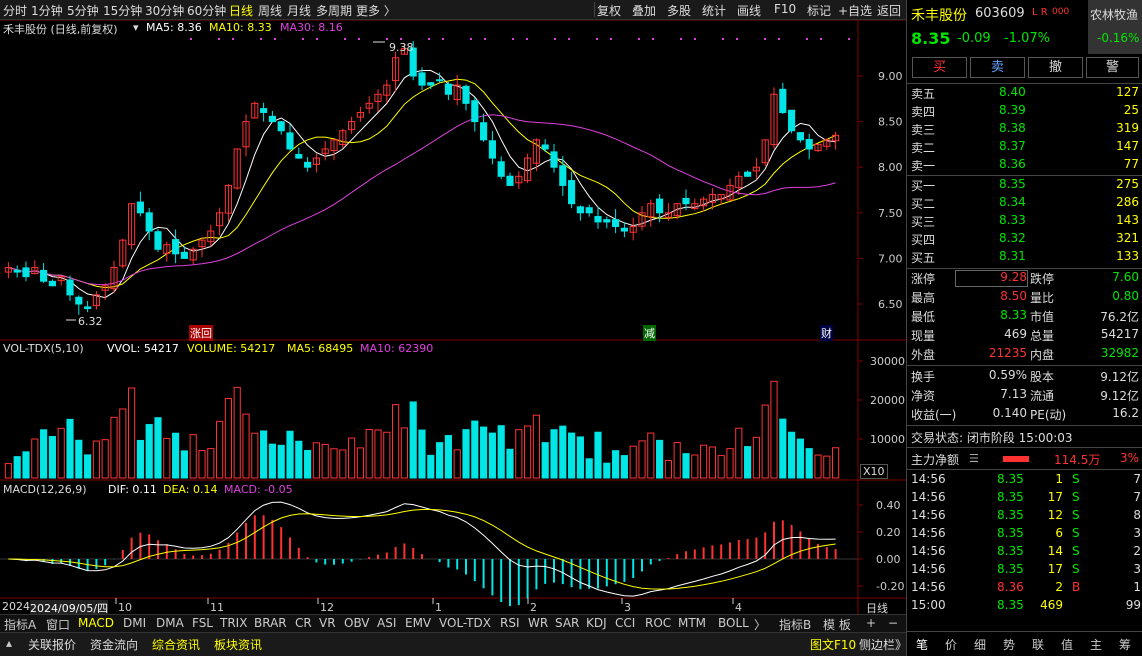  I want to click on add-watchlist-button: +自选, so click(855, 10).